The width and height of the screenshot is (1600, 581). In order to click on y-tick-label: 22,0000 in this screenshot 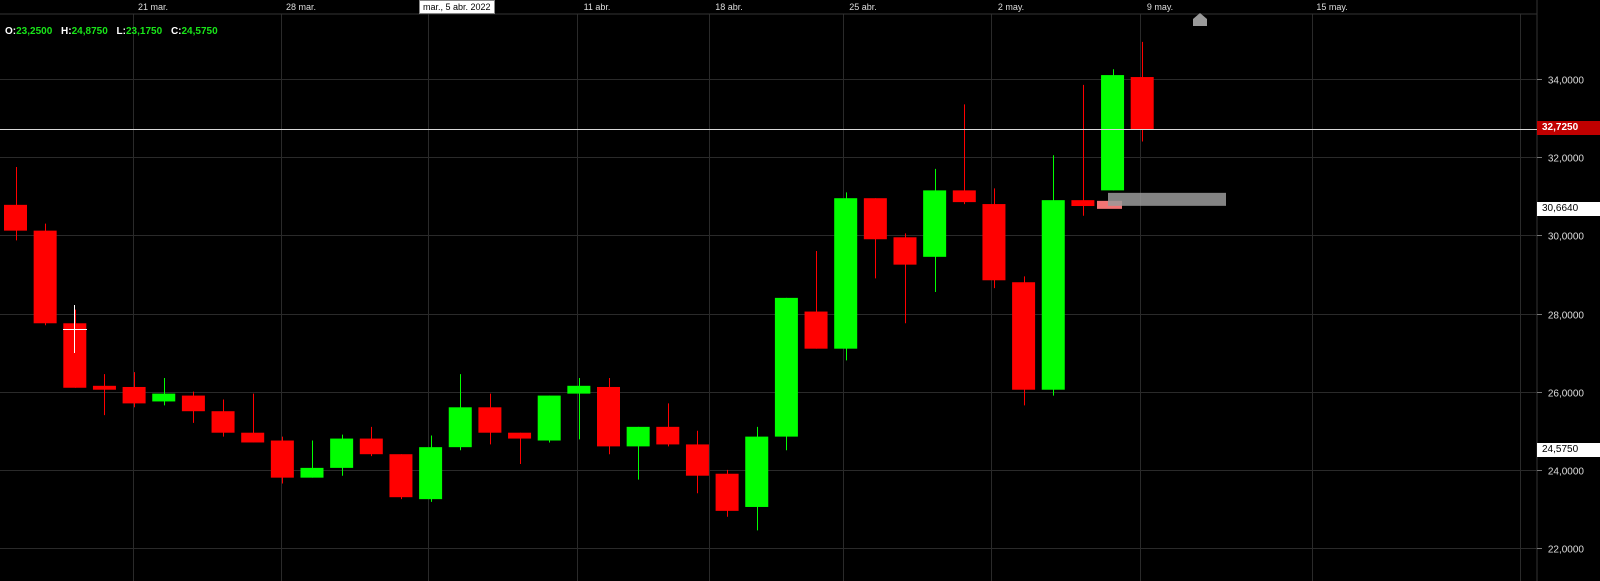, I will do `click(1566, 550)`.